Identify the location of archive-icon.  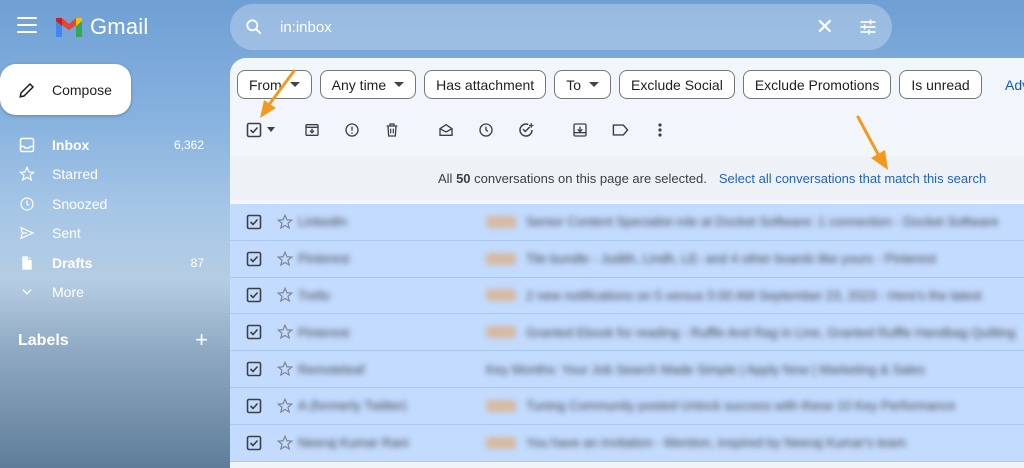
(312, 130).